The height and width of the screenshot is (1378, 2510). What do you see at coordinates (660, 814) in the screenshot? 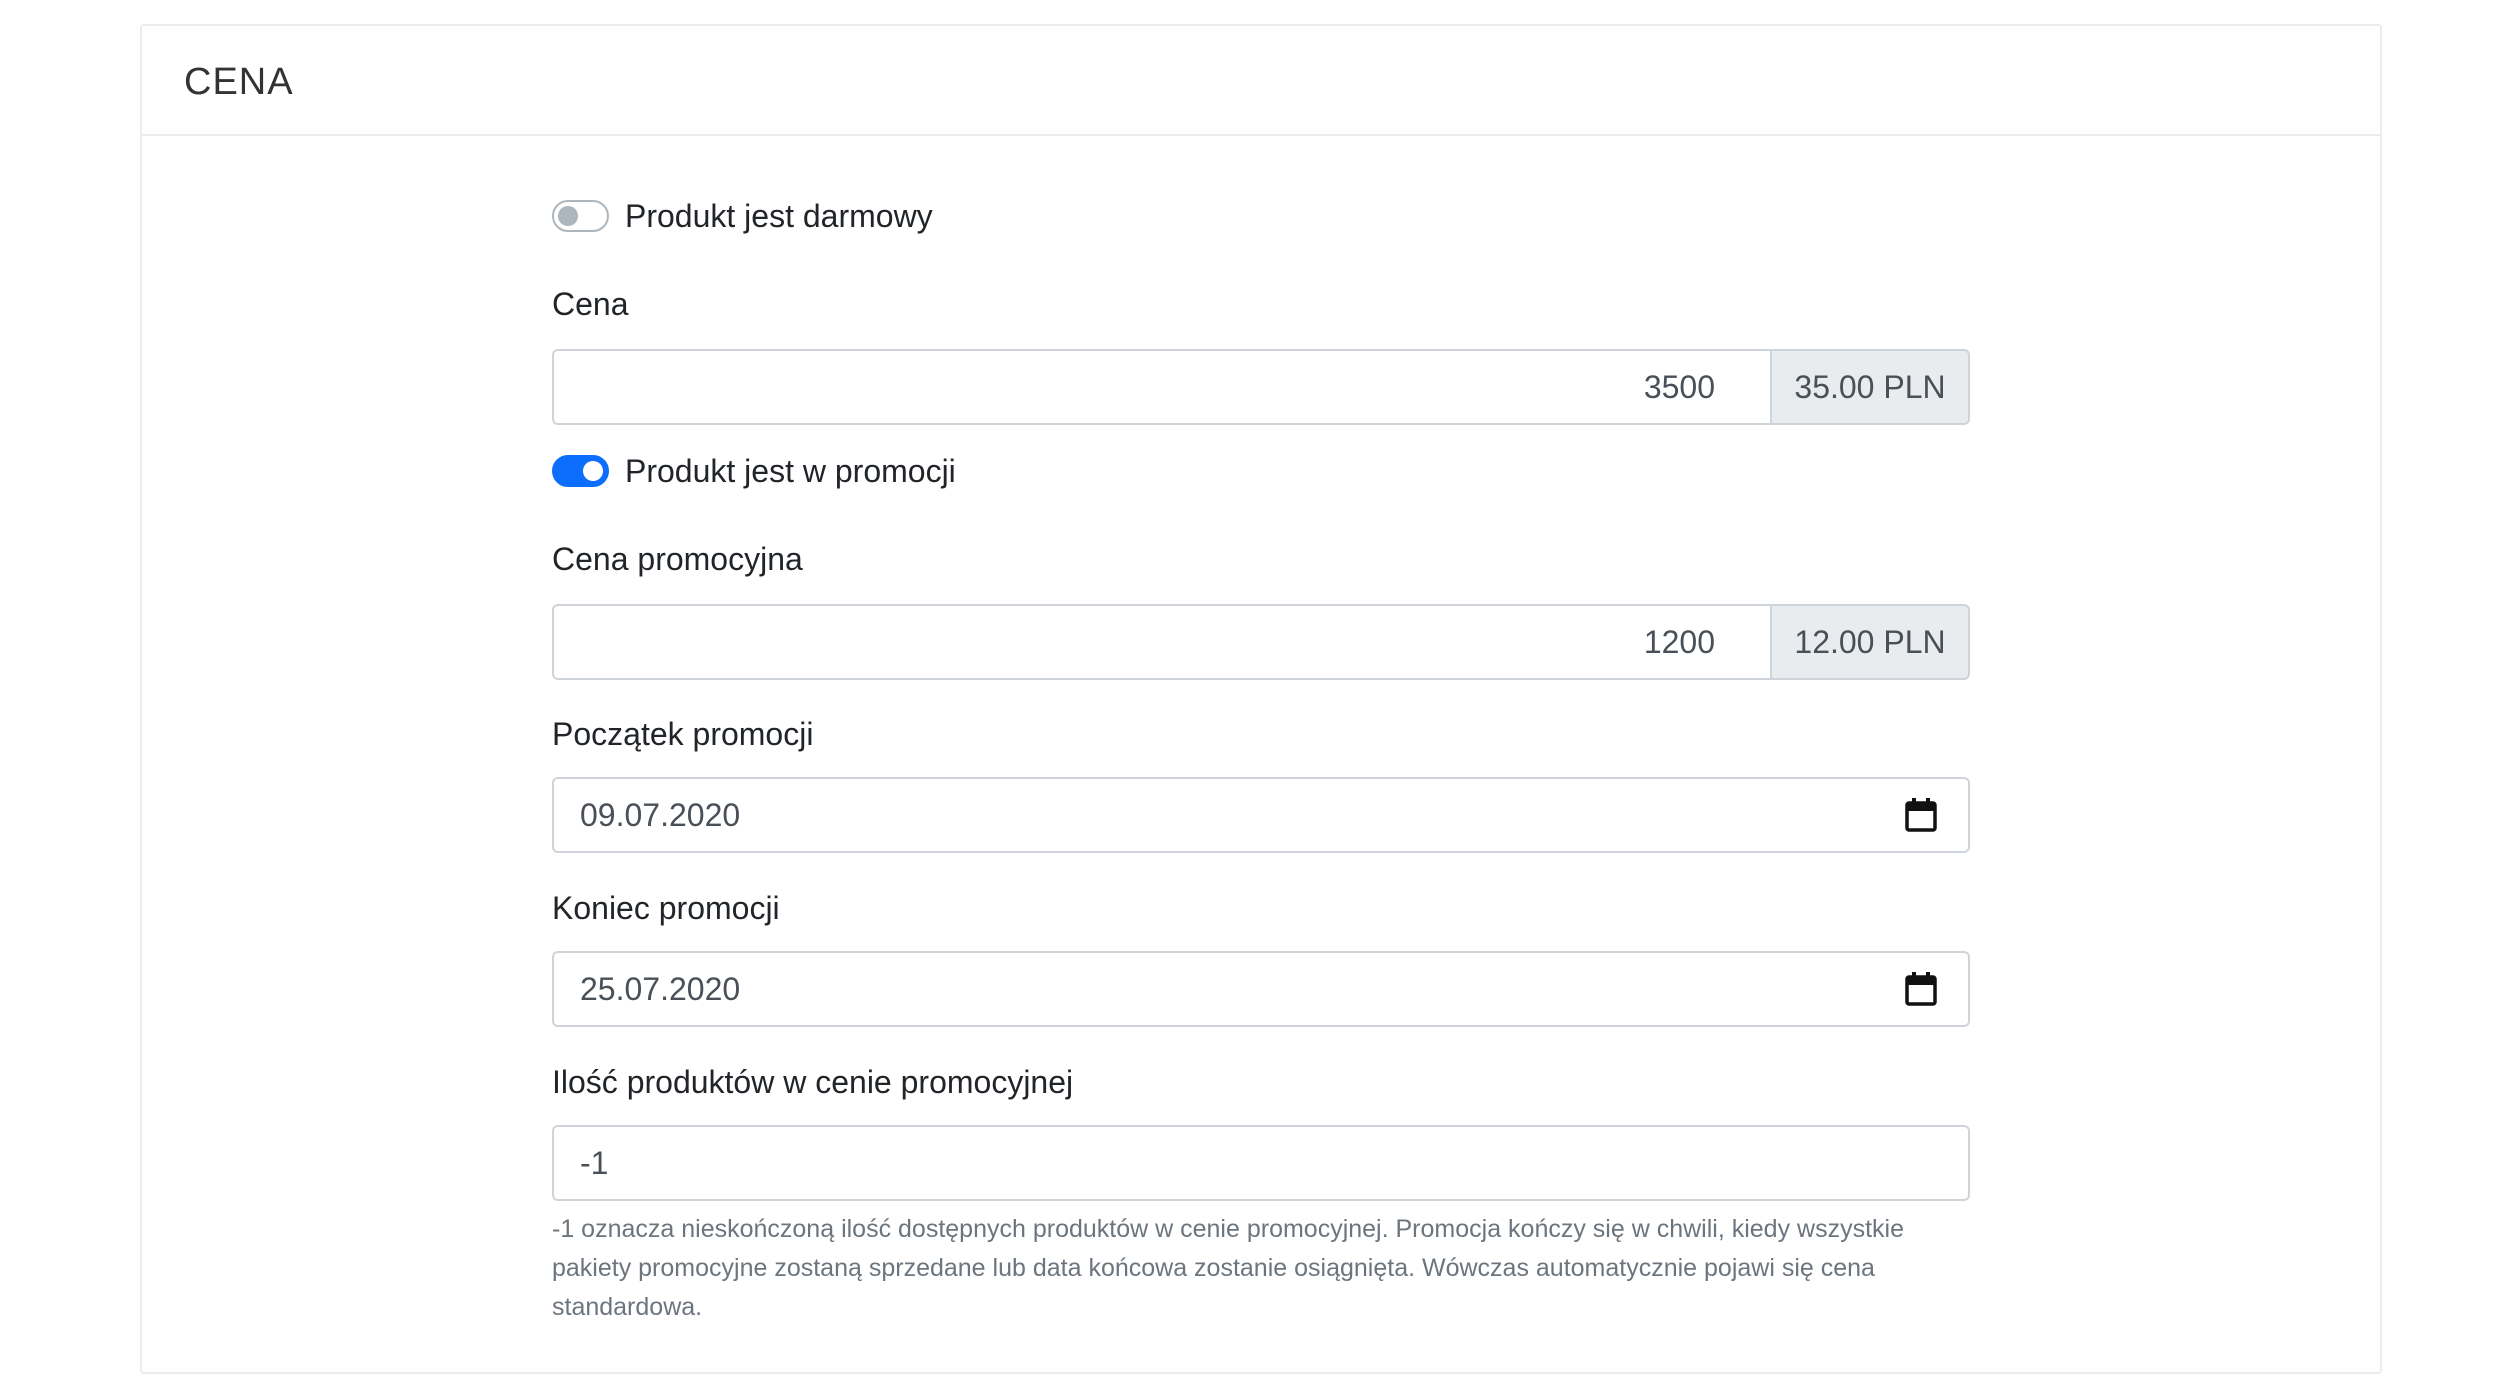
I see `promo-start-value: 09.07.2020` at bounding box center [660, 814].